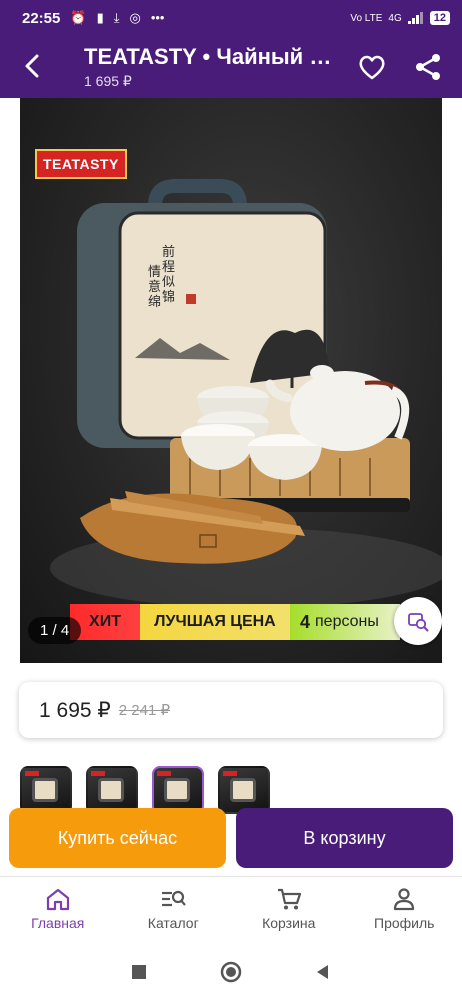 This screenshot has width=462, height=1000. I want to click on status-system: Vo LTE 4G 12, so click(400, 18).